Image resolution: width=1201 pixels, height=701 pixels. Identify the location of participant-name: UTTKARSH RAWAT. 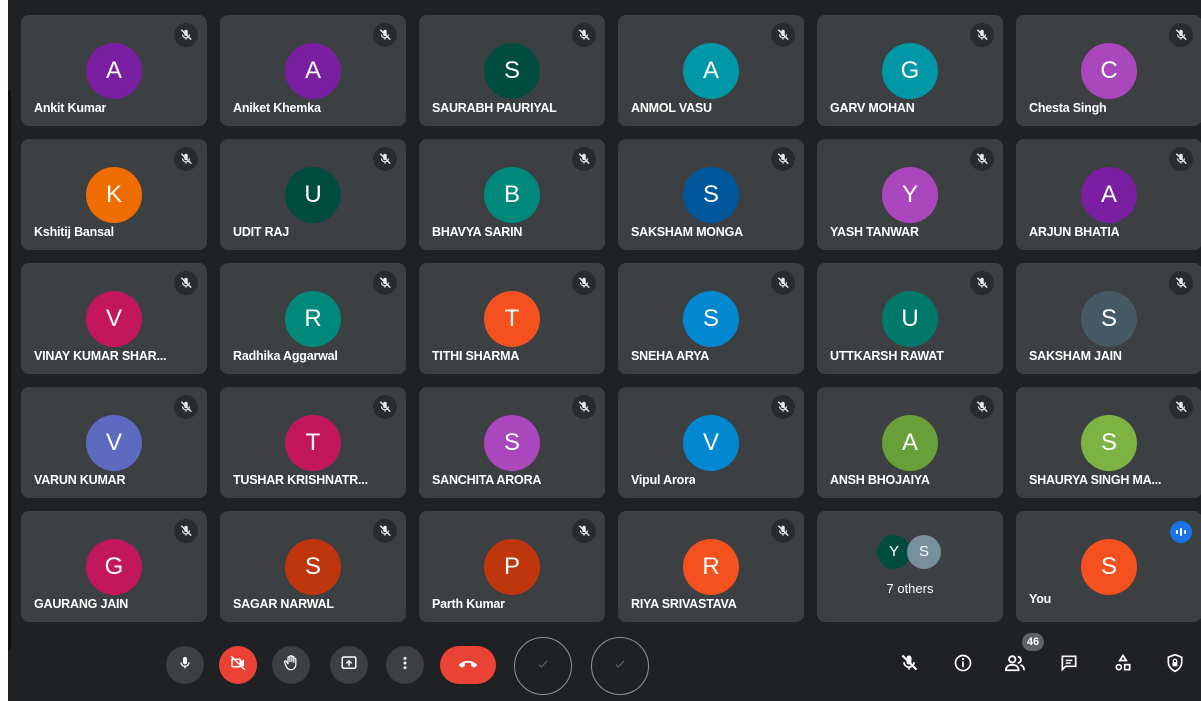
(887, 356).